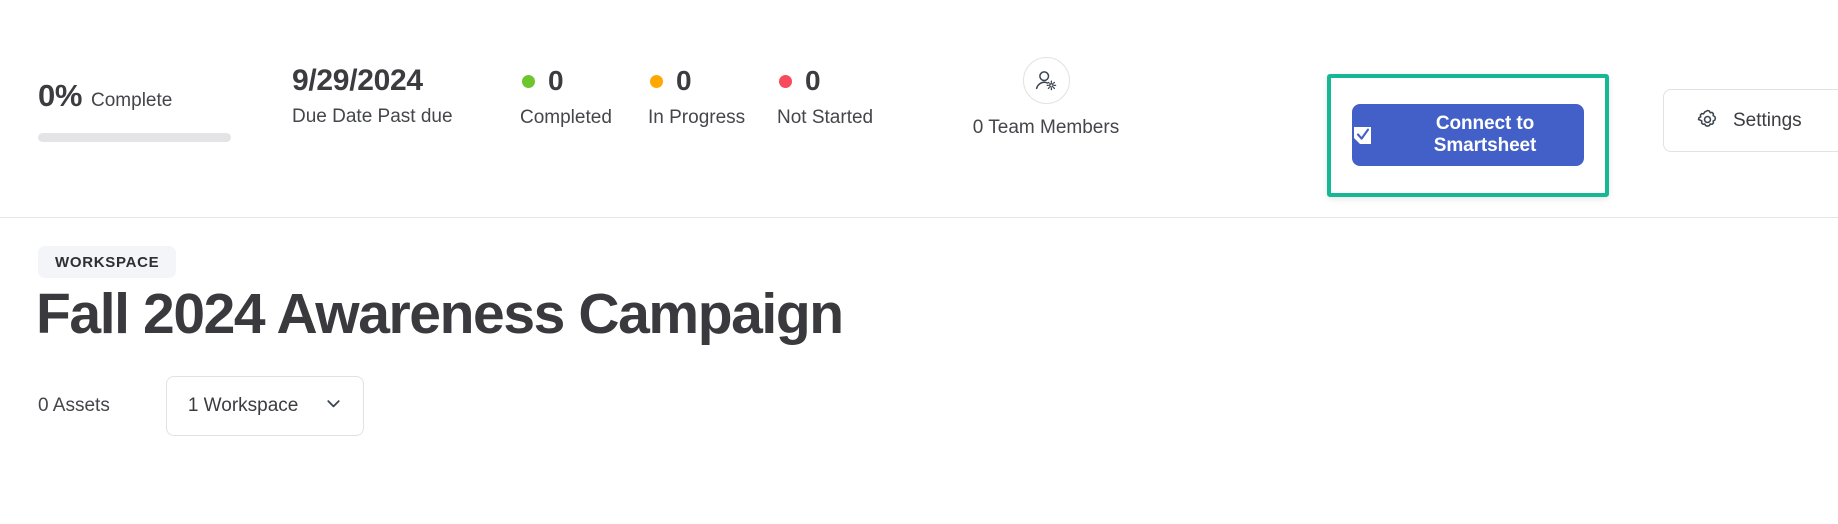  I want to click on status-label-in-progress: In Progress, so click(697, 117).